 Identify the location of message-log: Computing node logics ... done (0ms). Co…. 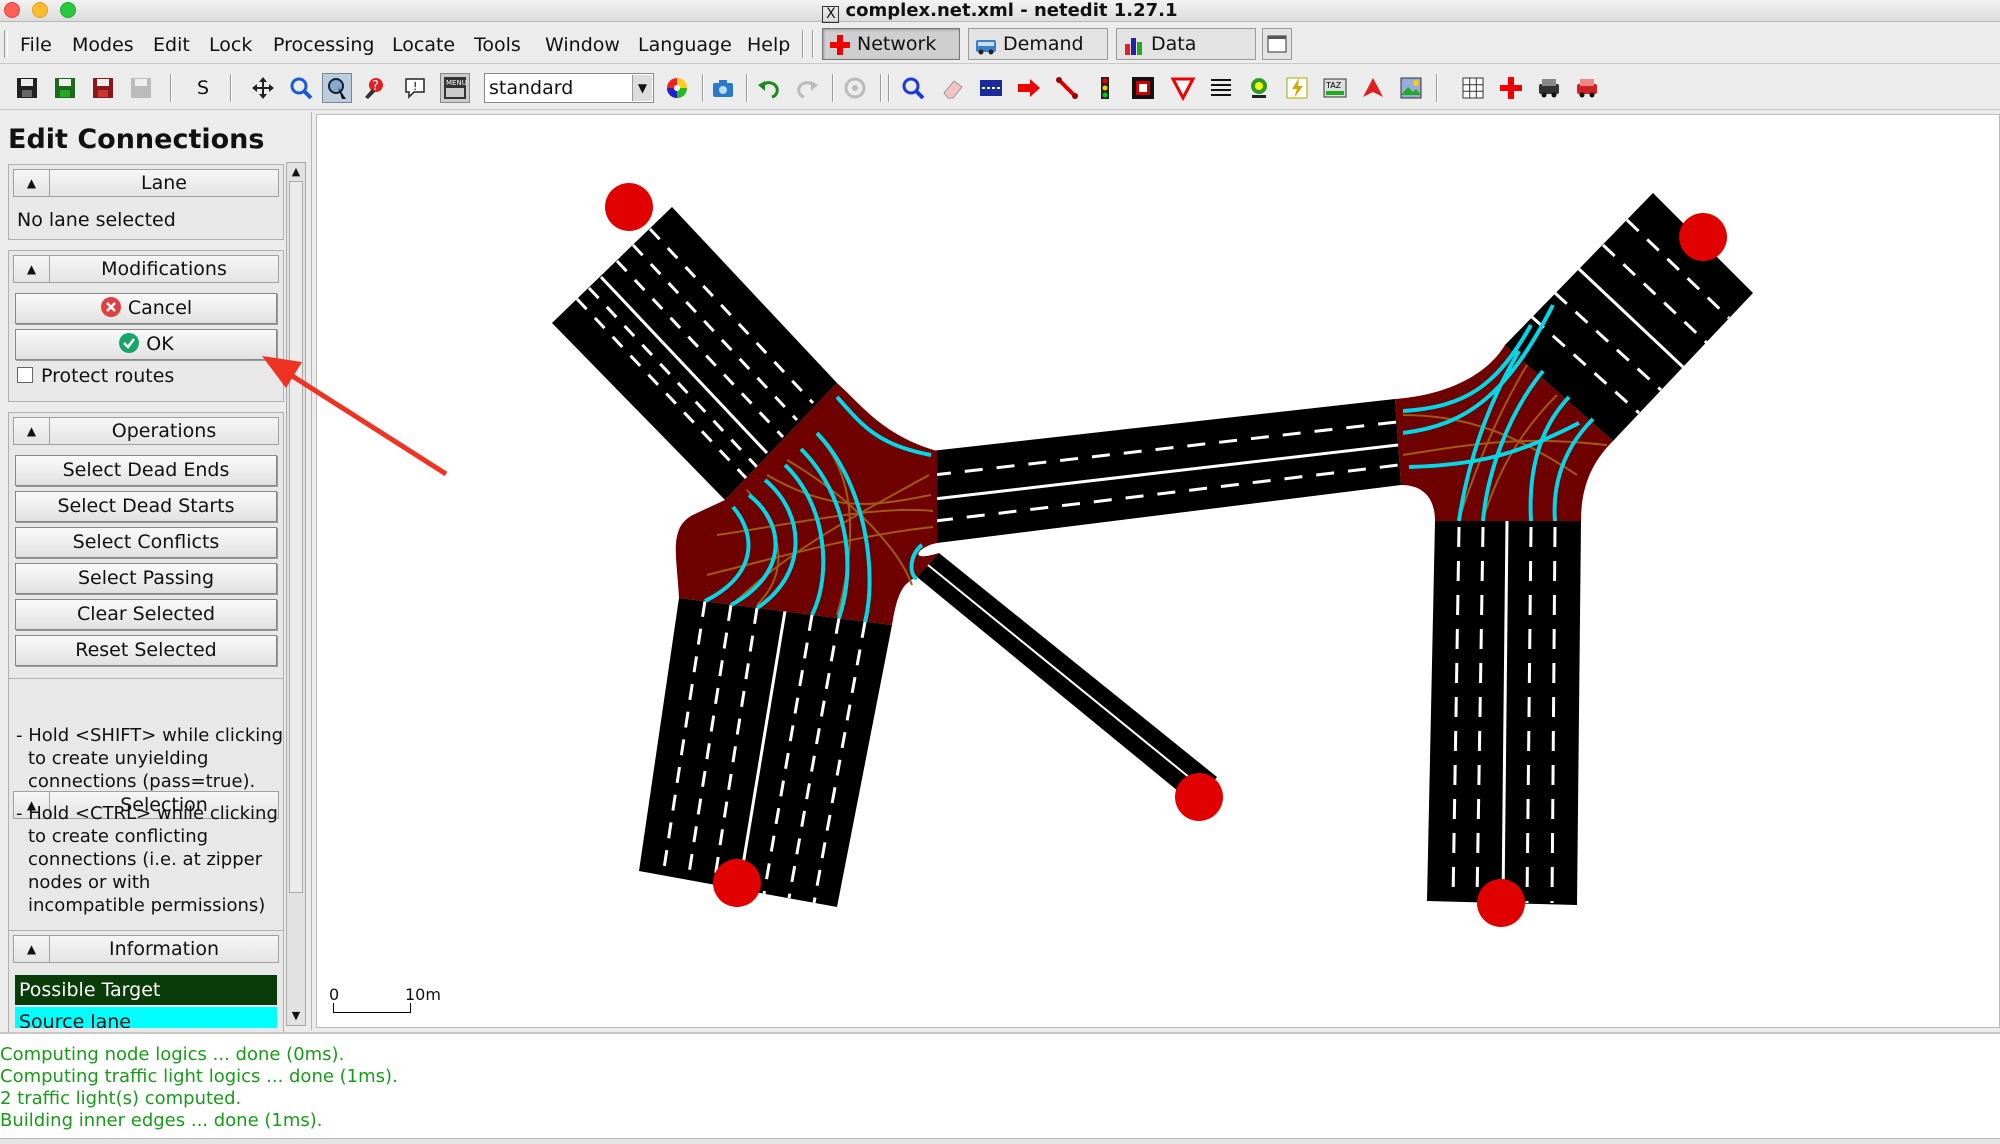
(1000, 1085).